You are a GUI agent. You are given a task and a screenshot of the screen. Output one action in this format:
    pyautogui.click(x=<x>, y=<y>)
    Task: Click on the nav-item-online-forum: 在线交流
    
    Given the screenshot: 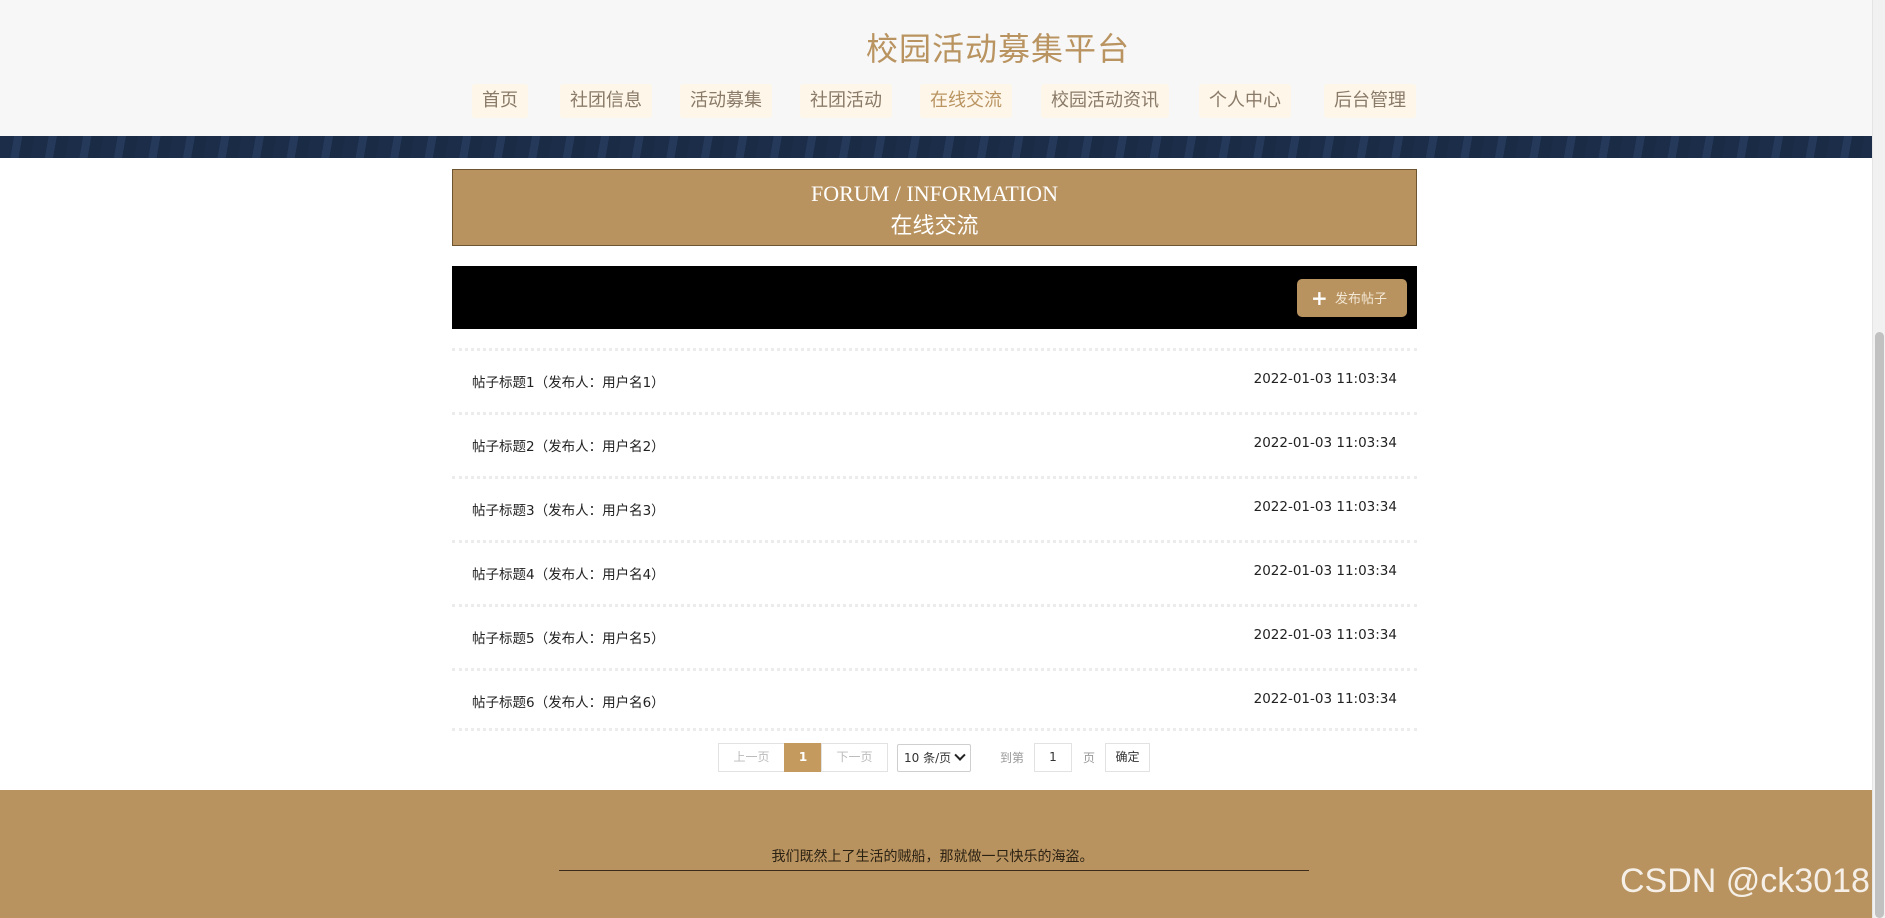 What is the action you would take?
    pyautogui.click(x=966, y=101)
    